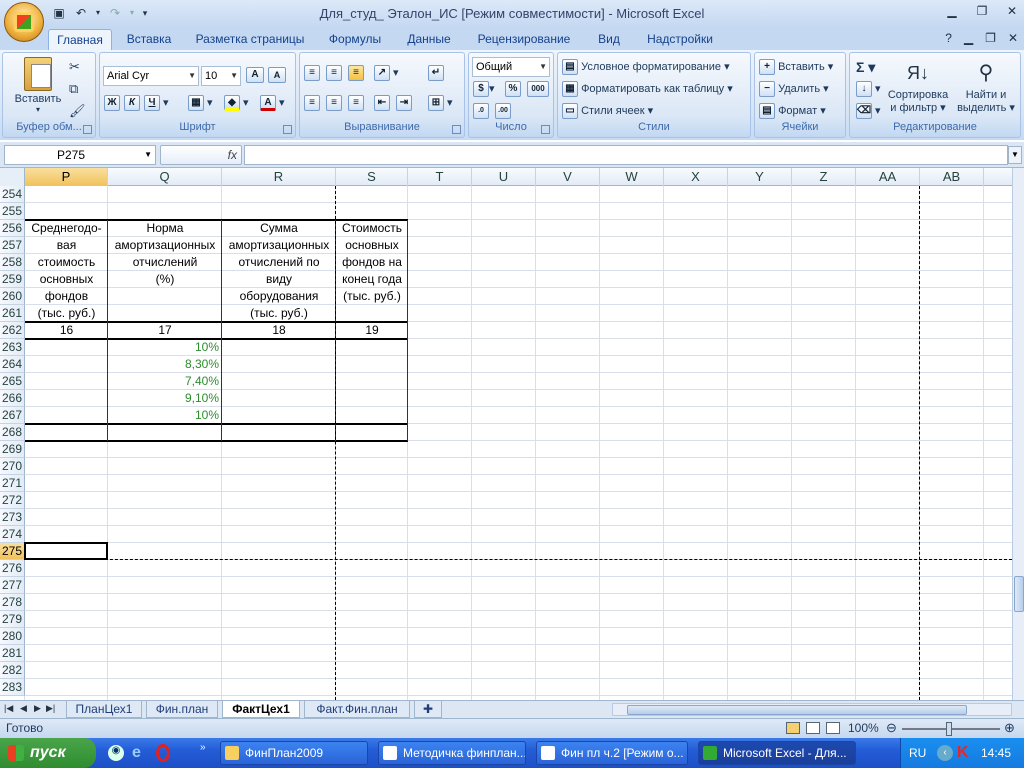 The image size is (1024, 768). What do you see at coordinates (696, 177) in the screenshot?
I see `column-header-x: X` at bounding box center [696, 177].